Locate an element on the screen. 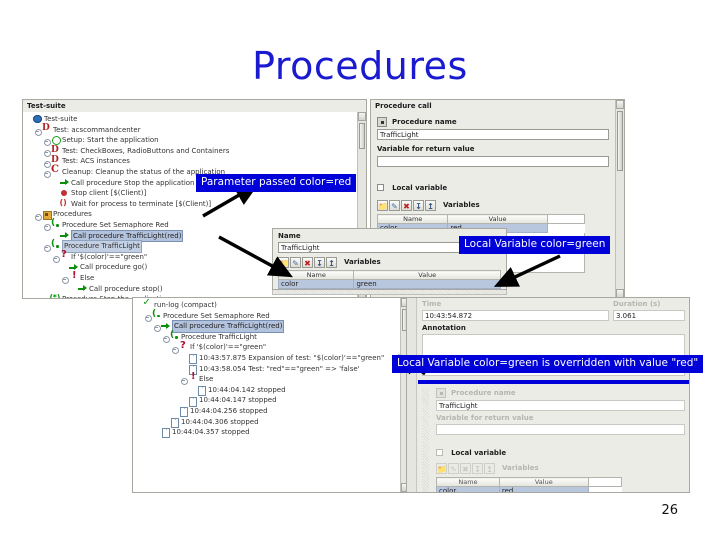 The height and width of the screenshot is (540, 720). detail-variables-table: Name Value color red is located at coordinates (529, 484).